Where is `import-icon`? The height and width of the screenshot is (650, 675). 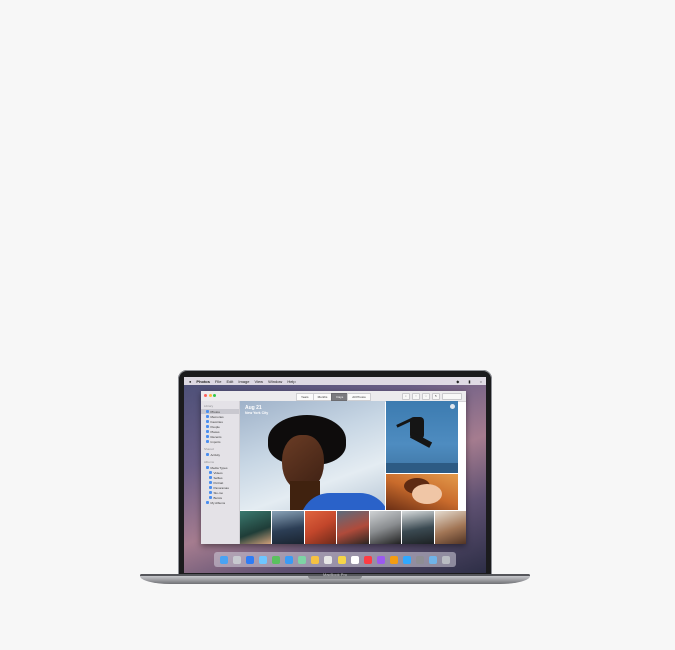
import-icon is located at coordinates (207, 441).